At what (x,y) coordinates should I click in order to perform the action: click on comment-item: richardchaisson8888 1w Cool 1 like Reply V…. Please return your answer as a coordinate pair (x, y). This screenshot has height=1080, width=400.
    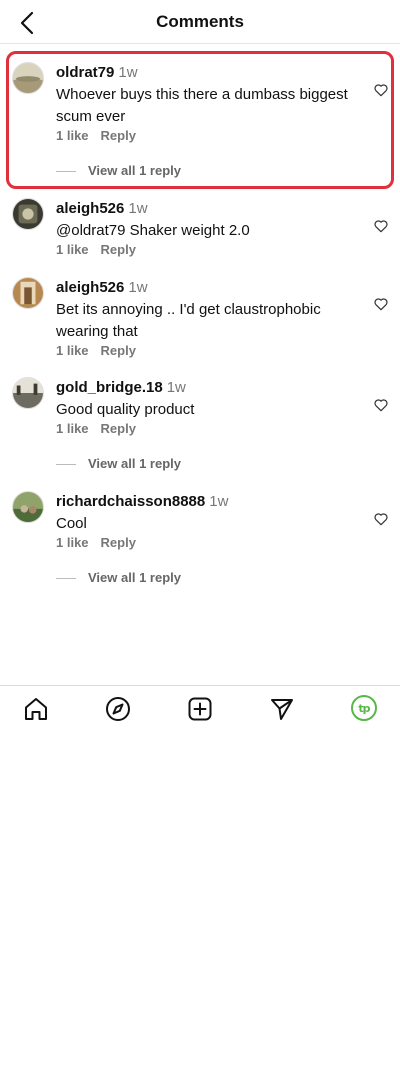
    Looking at the image, I should click on (200, 538).